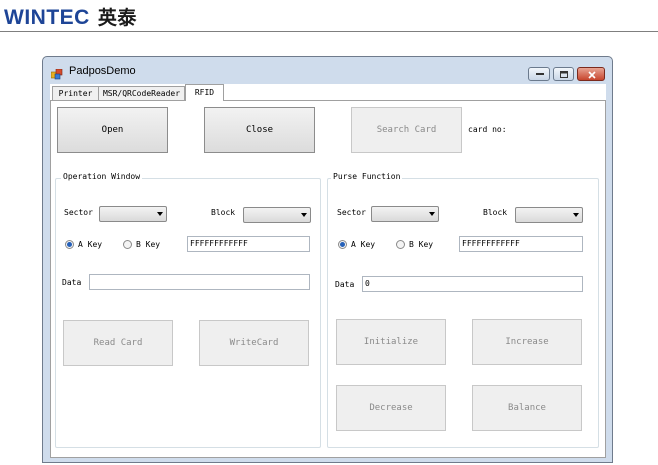 The width and height of the screenshot is (658, 465). I want to click on purse-key-input: FFFFFFFFFFFF, so click(521, 244).